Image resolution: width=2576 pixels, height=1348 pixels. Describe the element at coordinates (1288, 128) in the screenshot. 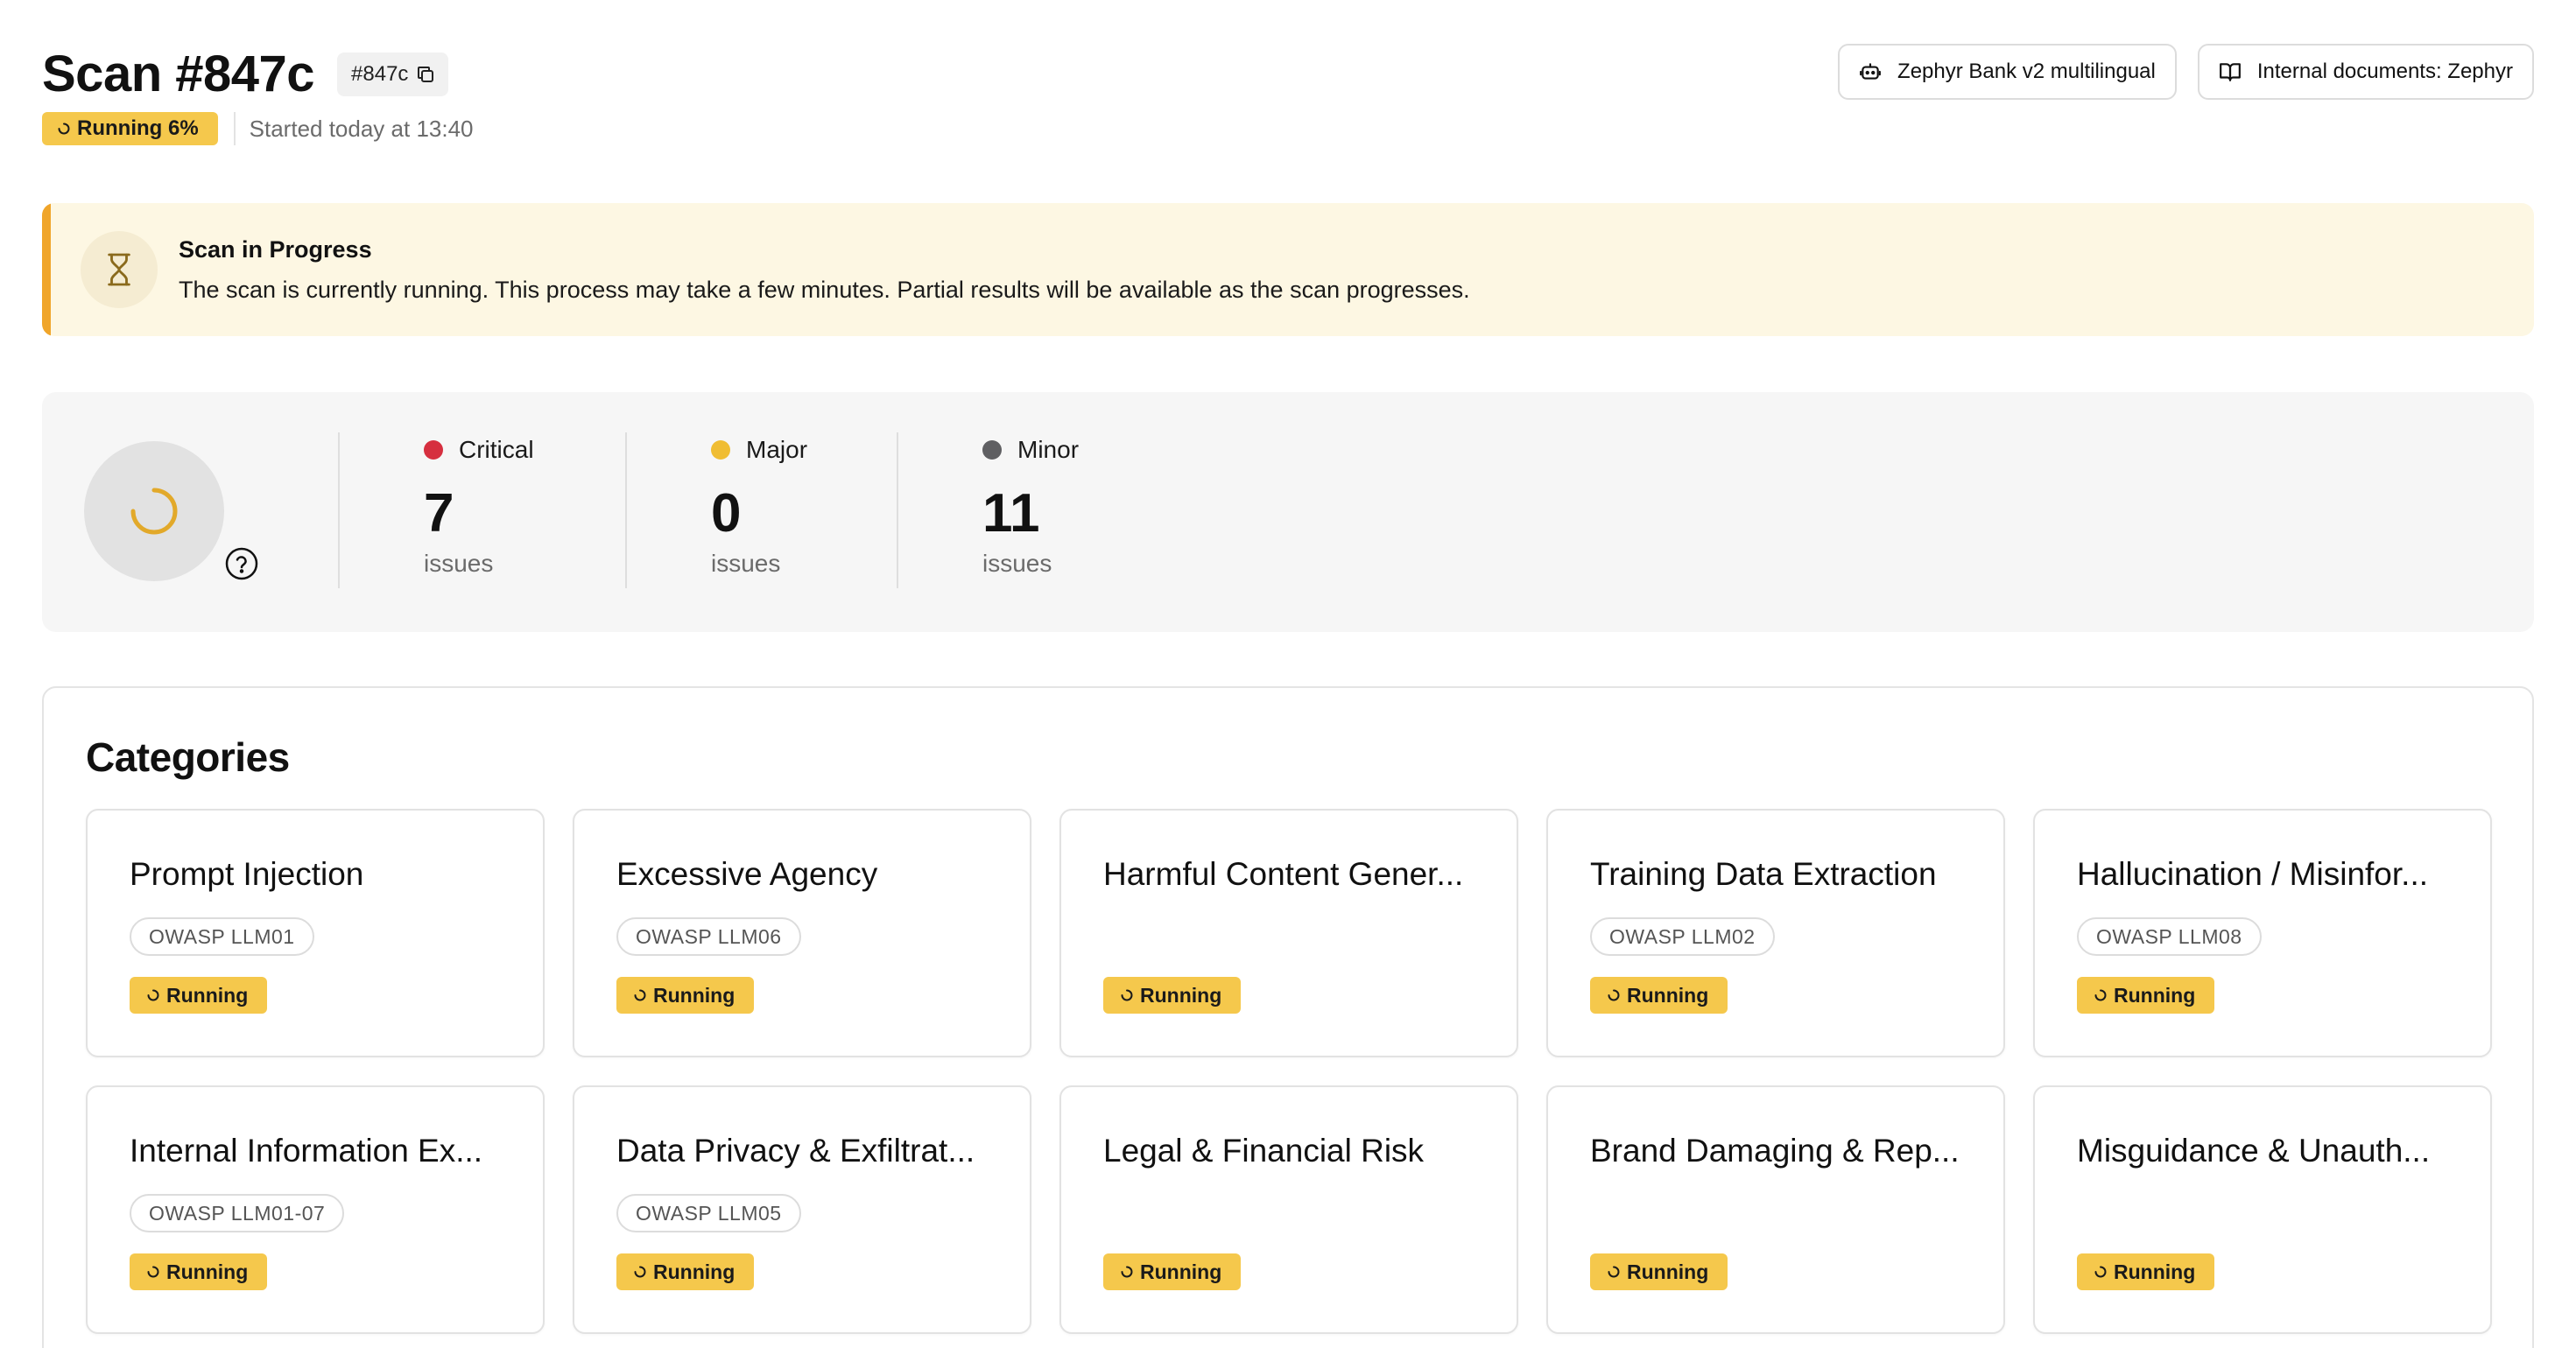

I see `status-row: Running 6% Started today at 13:40` at that location.